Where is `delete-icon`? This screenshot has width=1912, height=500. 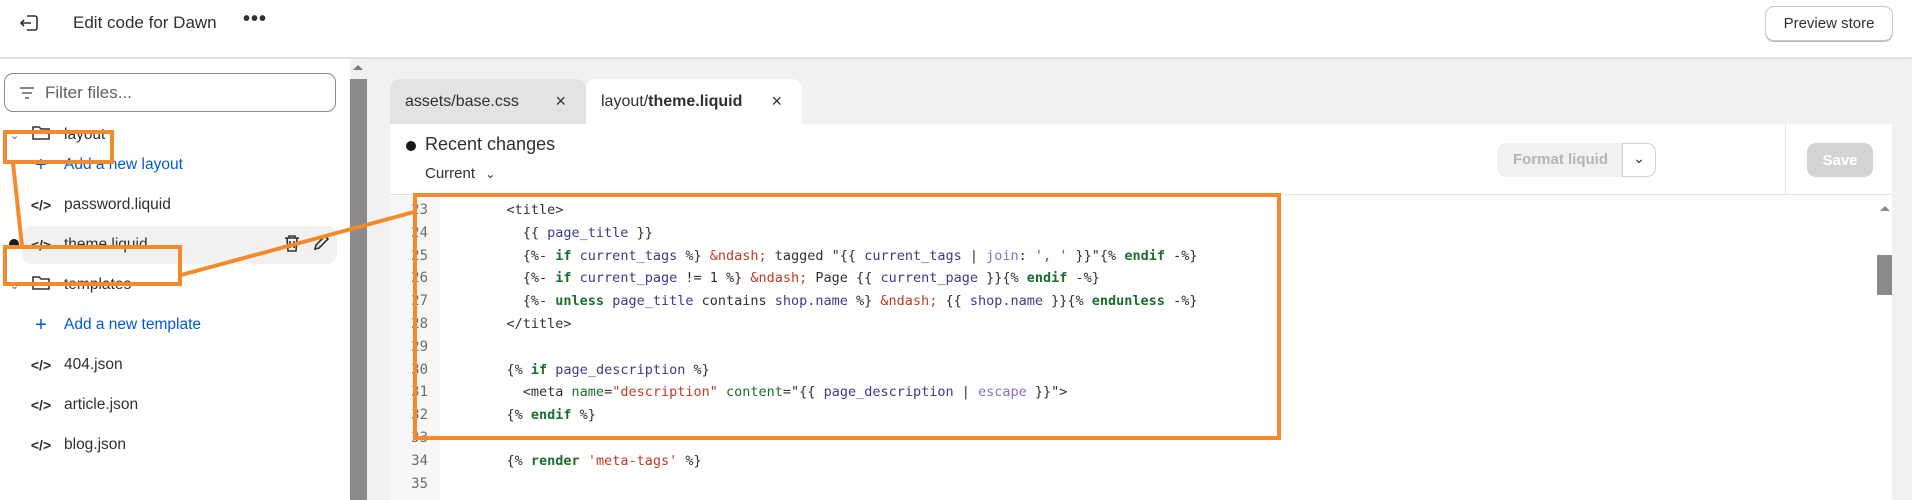
delete-icon is located at coordinates (292, 245).